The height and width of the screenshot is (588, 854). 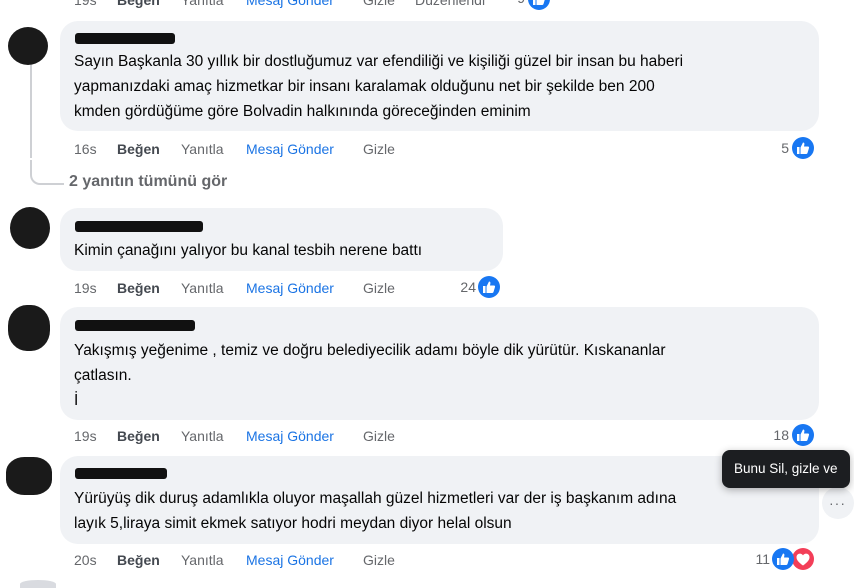 I want to click on more-options-button: ···, so click(x=838, y=503).